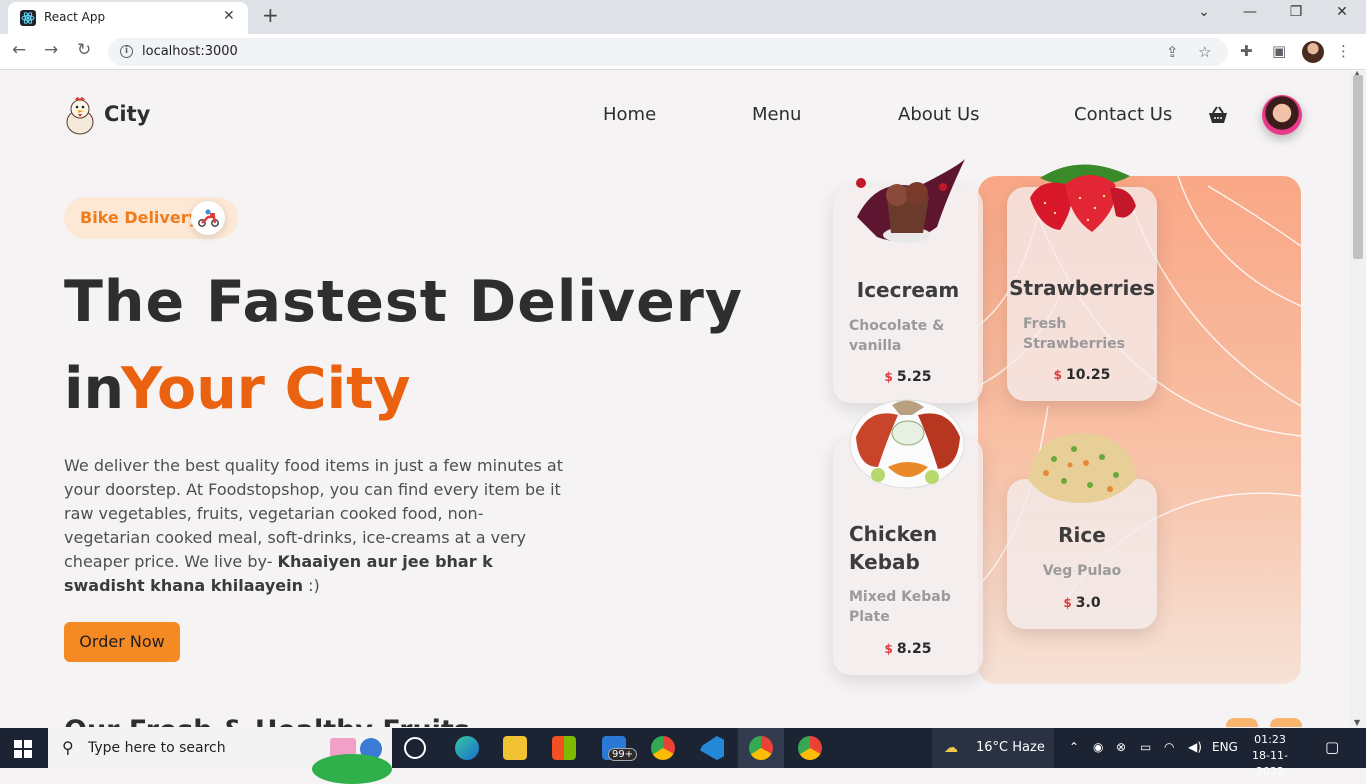  What do you see at coordinates (683, 17) in the screenshot?
I see `browser-tab-strip: React App ✕ + ⌄ — ❐ ✕` at bounding box center [683, 17].